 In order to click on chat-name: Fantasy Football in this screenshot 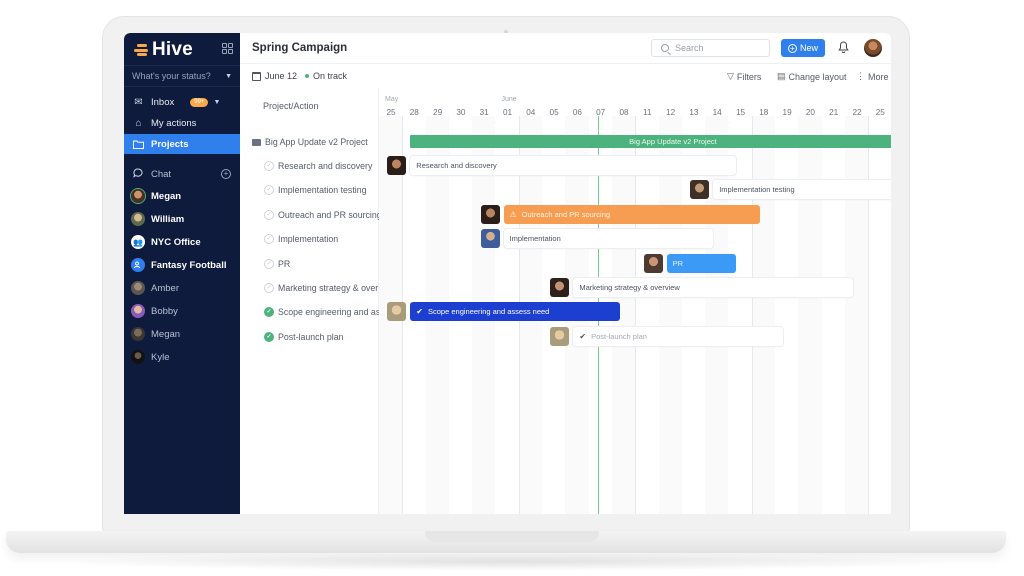, I will do `click(189, 265)`.